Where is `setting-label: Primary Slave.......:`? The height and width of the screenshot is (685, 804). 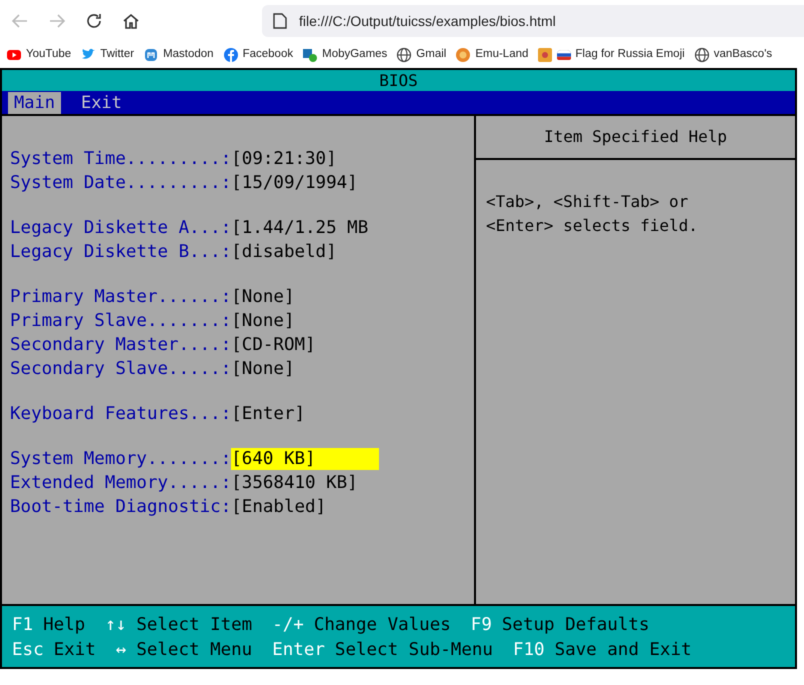
setting-label: Primary Slave.......: is located at coordinates (121, 321).